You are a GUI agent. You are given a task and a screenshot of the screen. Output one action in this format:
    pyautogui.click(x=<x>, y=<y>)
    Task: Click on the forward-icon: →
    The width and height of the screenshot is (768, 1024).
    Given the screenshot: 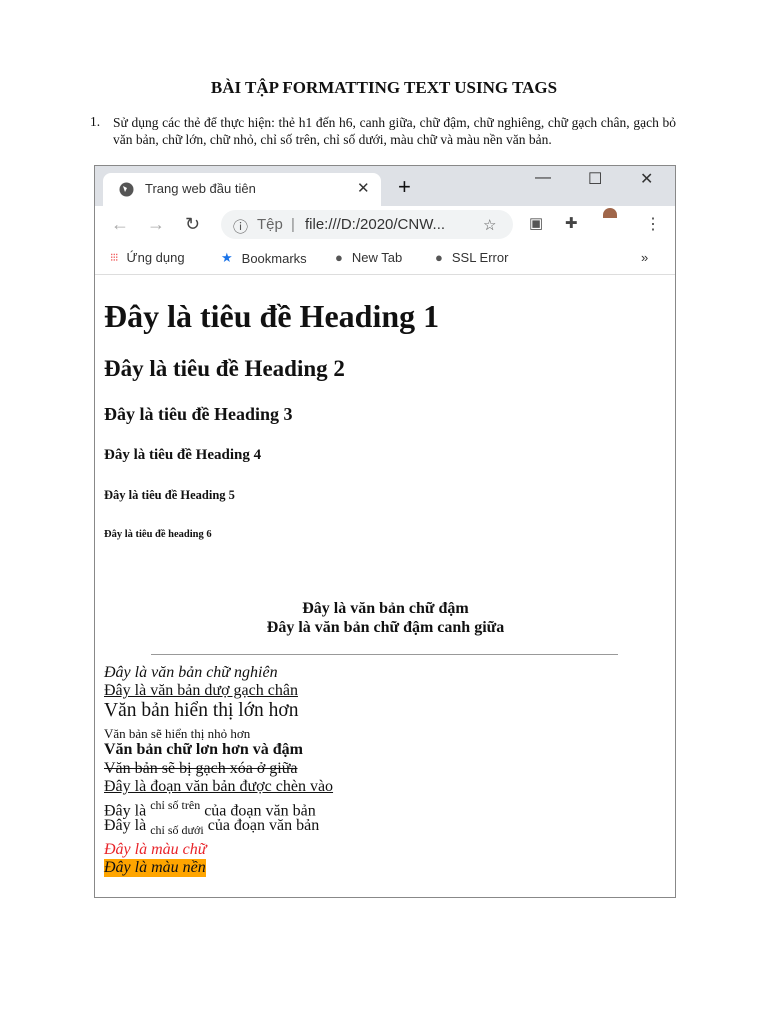 What is the action you would take?
    pyautogui.click(x=156, y=224)
    